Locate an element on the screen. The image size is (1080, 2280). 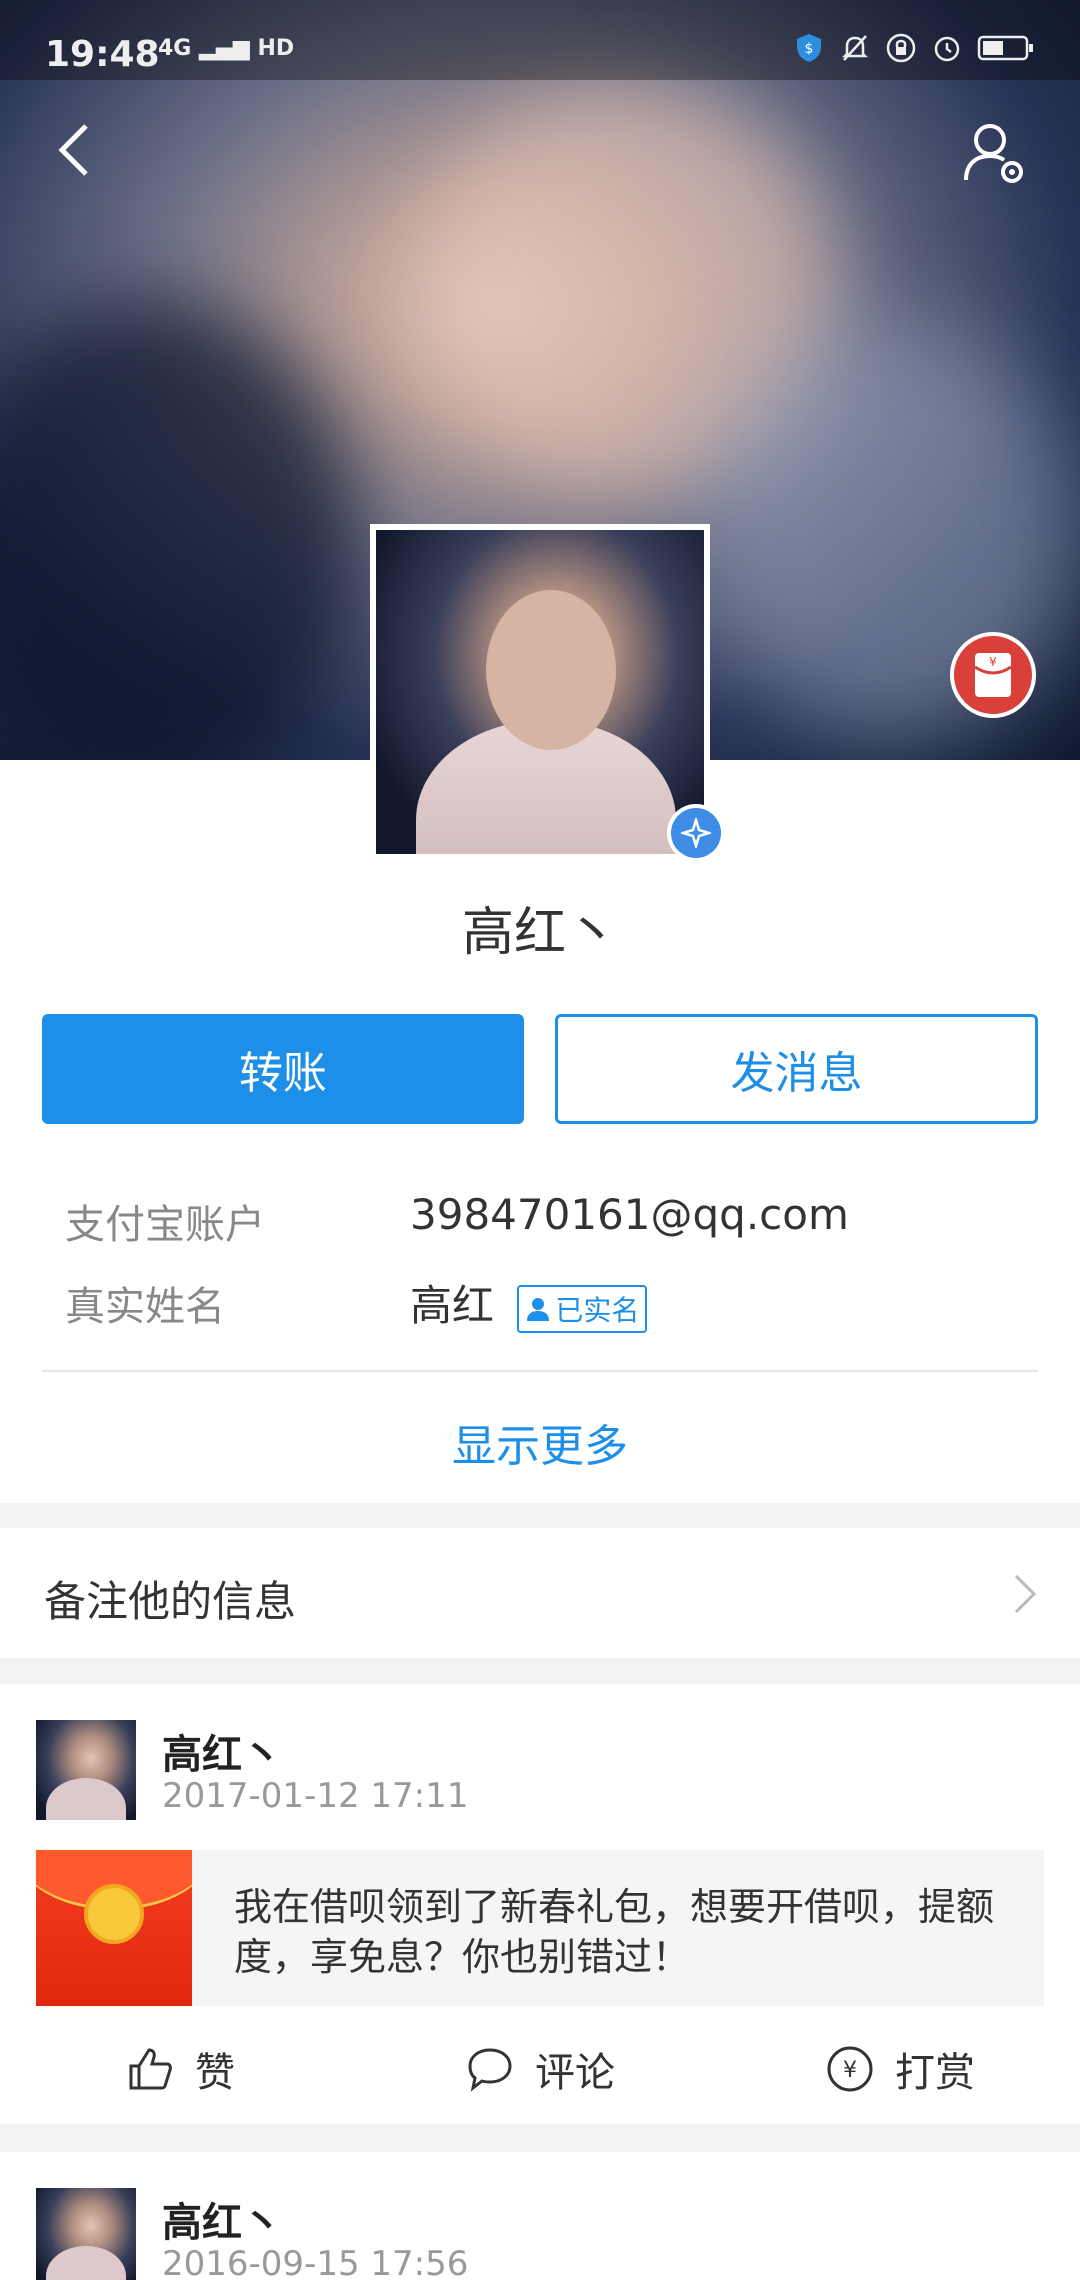
lock-rotation-icon is located at coordinates (901, 48).